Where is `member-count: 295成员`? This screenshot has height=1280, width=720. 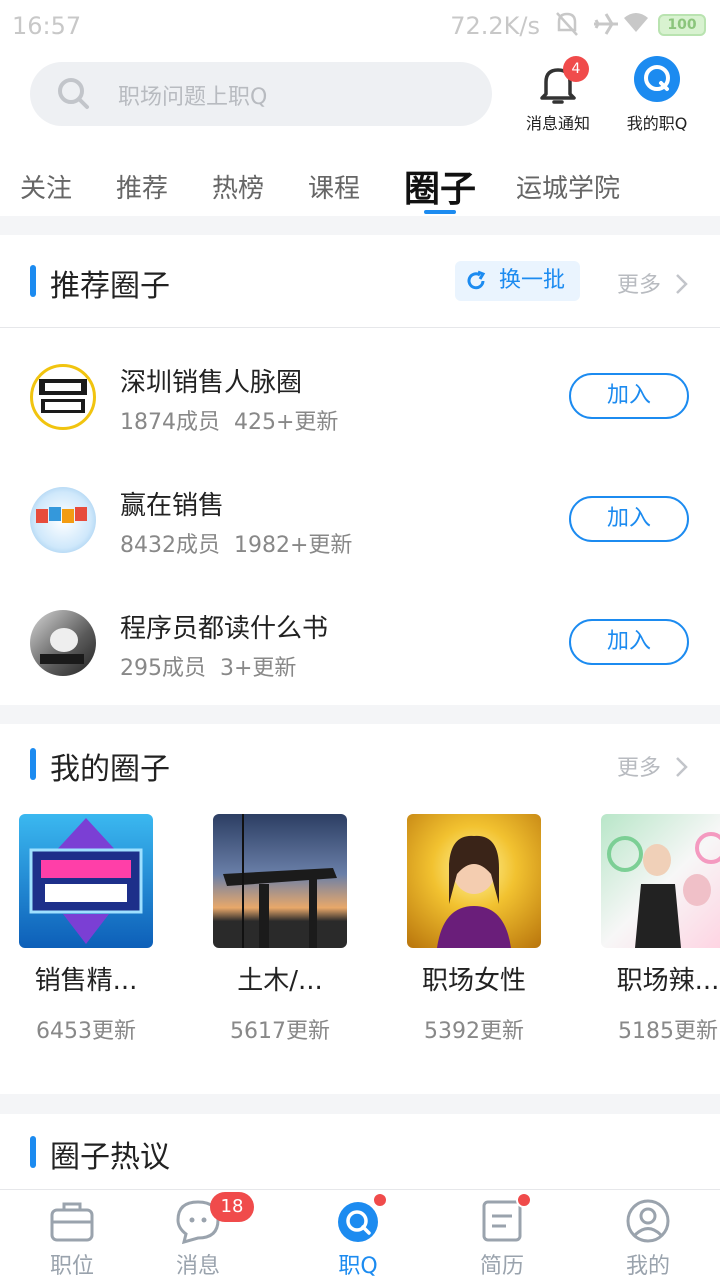 member-count: 295成员 is located at coordinates (163, 668).